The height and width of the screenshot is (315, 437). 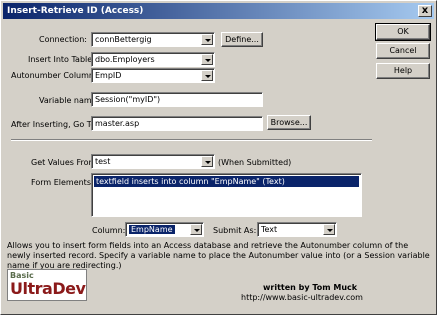 What do you see at coordinates (48, 288) in the screenshot?
I see `logo-ultradev-text: UltraDev` at bounding box center [48, 288].